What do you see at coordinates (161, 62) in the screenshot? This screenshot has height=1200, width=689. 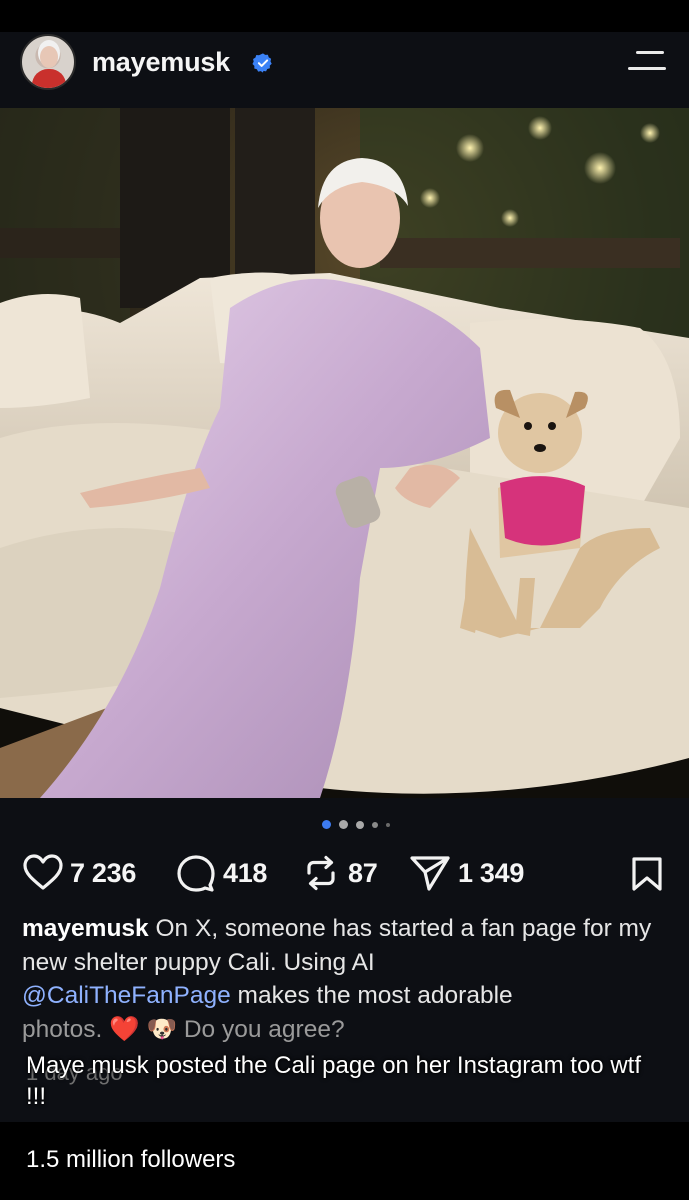 I see `post-username: mayemusk` at bounding box center [161, 62].